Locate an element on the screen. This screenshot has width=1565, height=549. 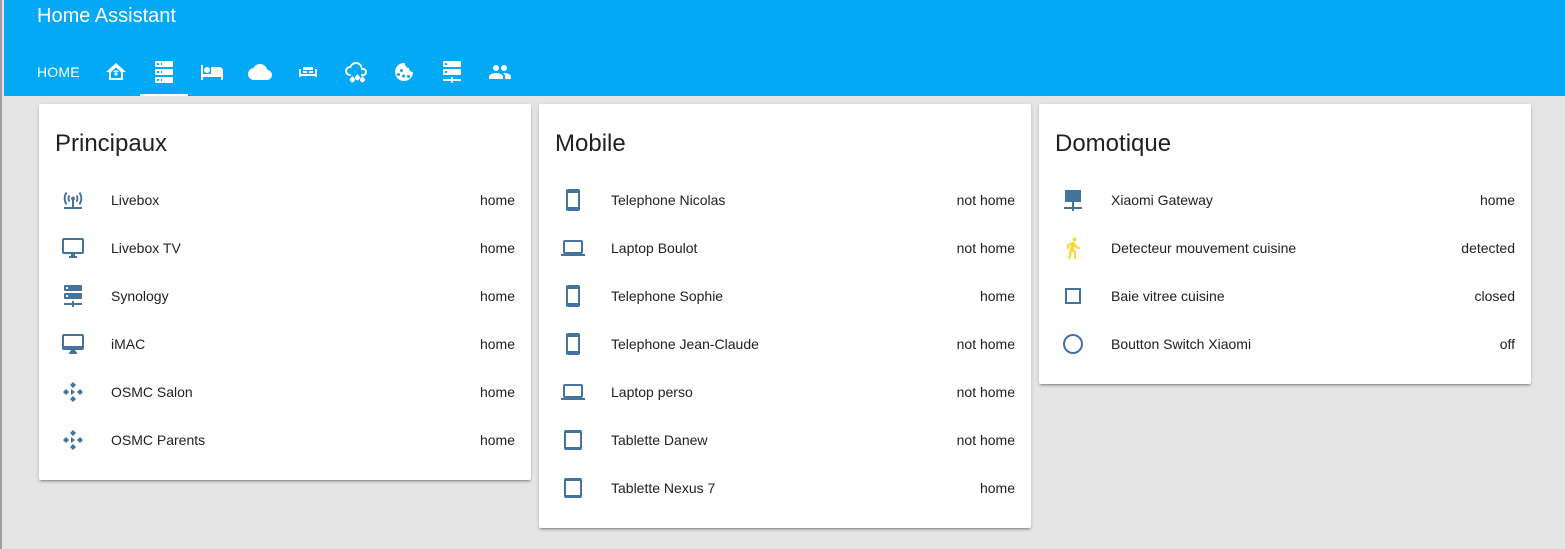
bed-icon is located at coordinates (212, 72).